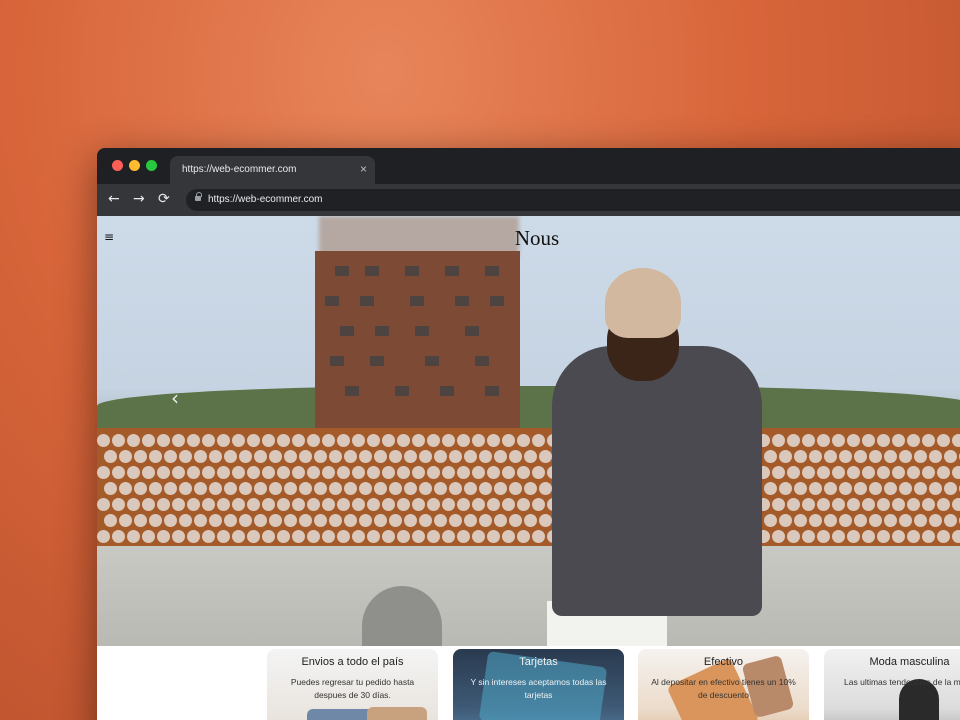  What do you see at coordinates (175, 398) in the screenshot?
I see `slider-prev-icon: ‹` at bounding box center [175, 398].